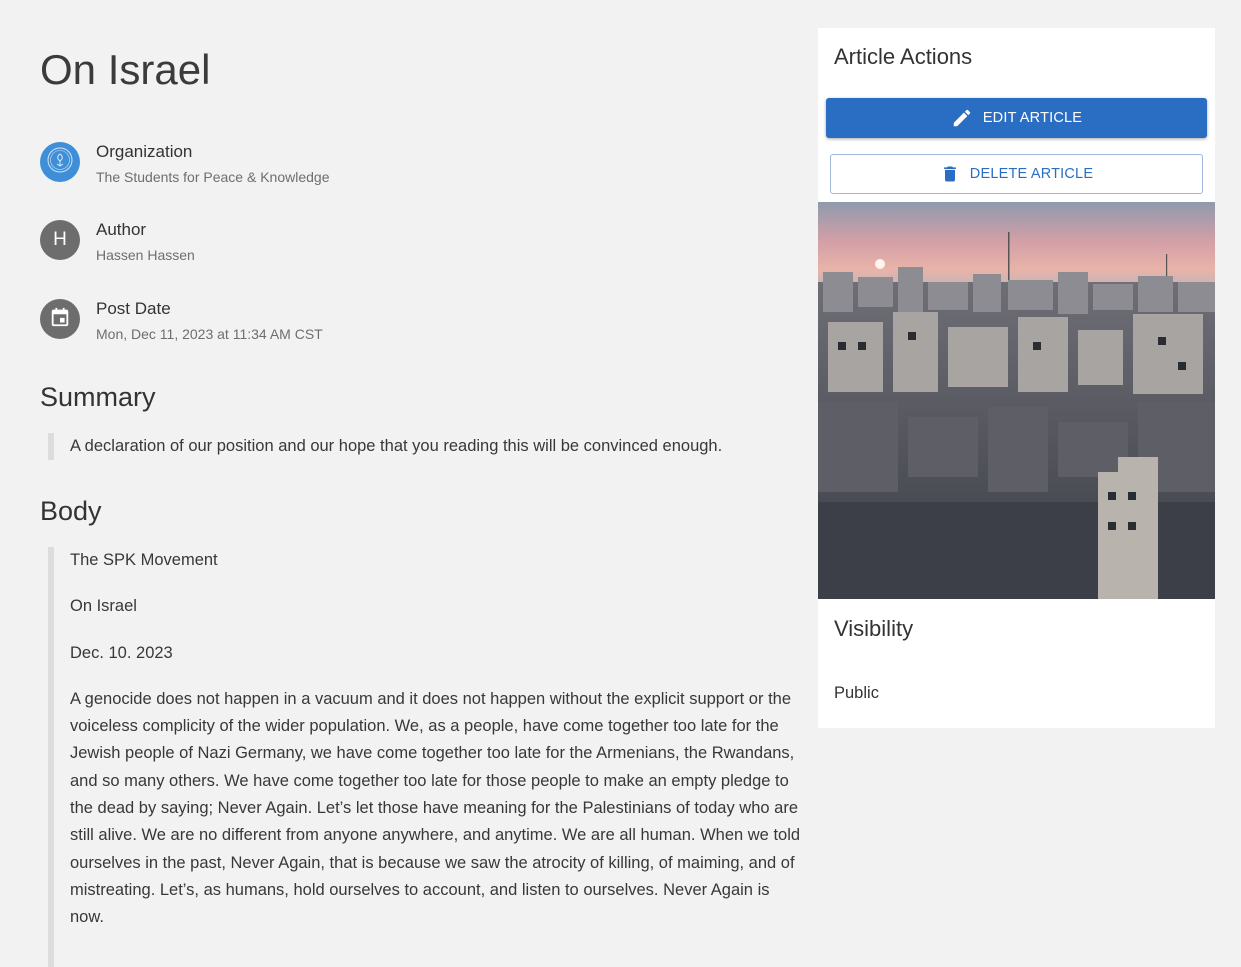  What do you see at coordinates (950, 174) in the screenshot?
I see `trash-icon` at bounding box center [950, 174].